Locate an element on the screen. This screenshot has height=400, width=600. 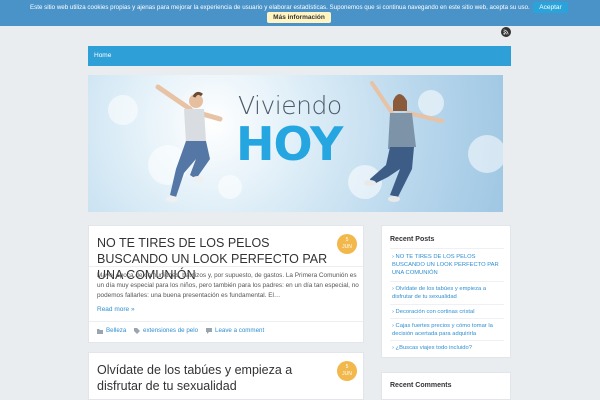
banner-title-line1: Viviendo is located at coordinates (290, 105).